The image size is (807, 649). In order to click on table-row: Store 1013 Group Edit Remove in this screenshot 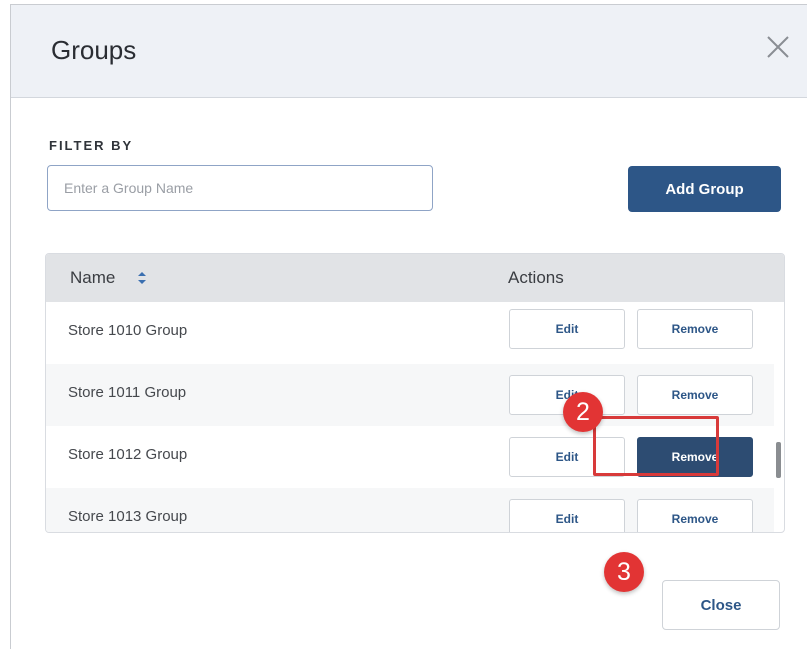, I will do `click(410, 510)`.